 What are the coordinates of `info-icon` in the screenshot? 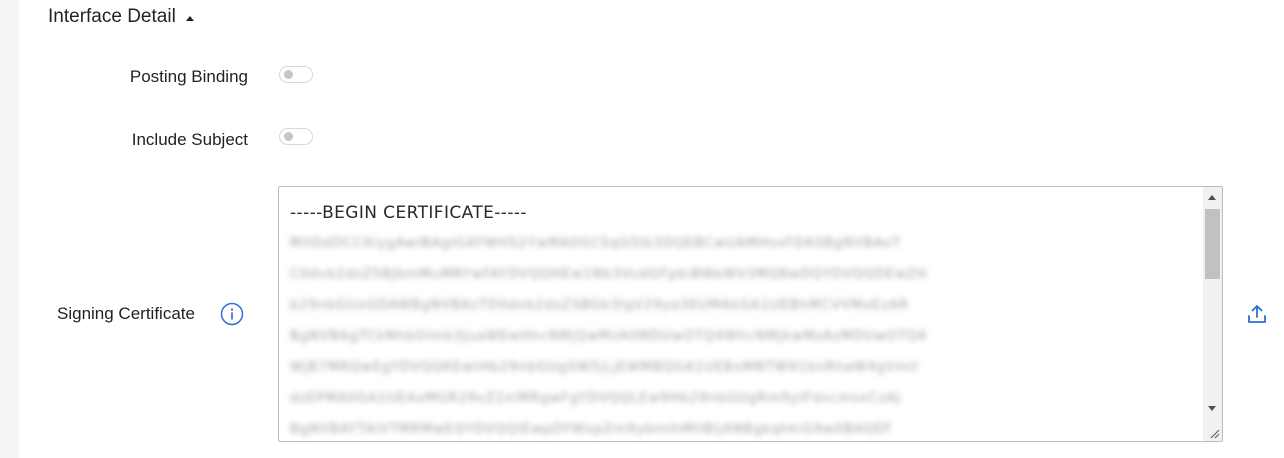 It's located at (232, 314).